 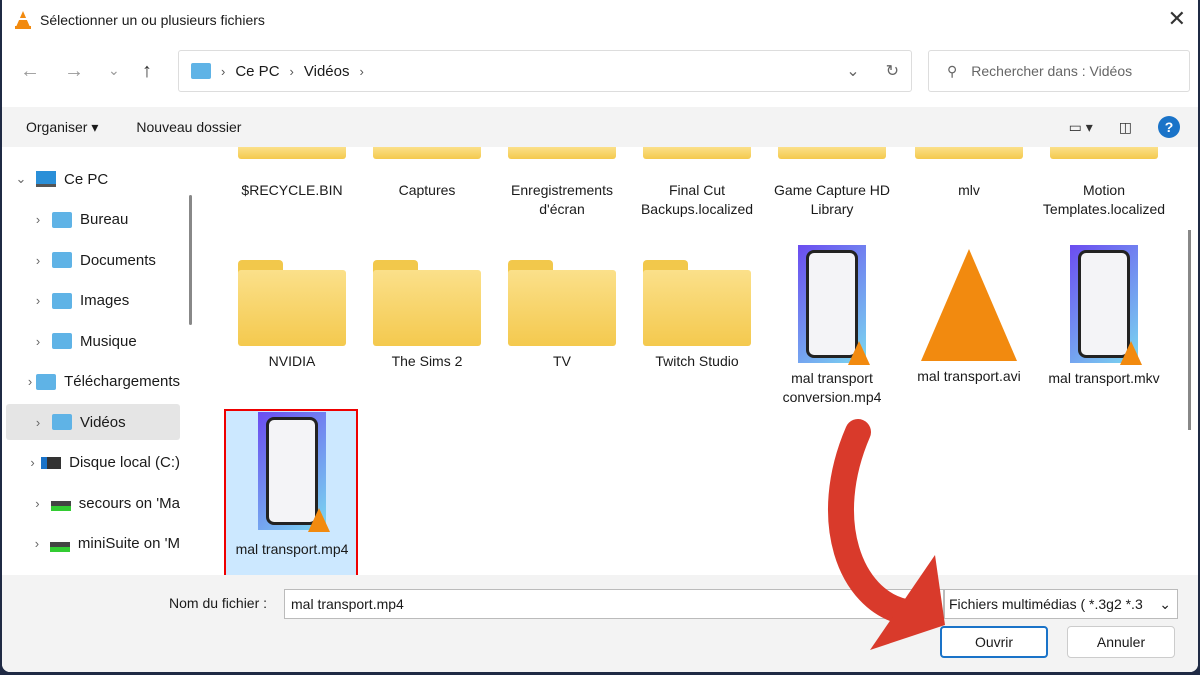 I want to click on file-item: $RECYCLE.BIN, so click(x=292, y=173).